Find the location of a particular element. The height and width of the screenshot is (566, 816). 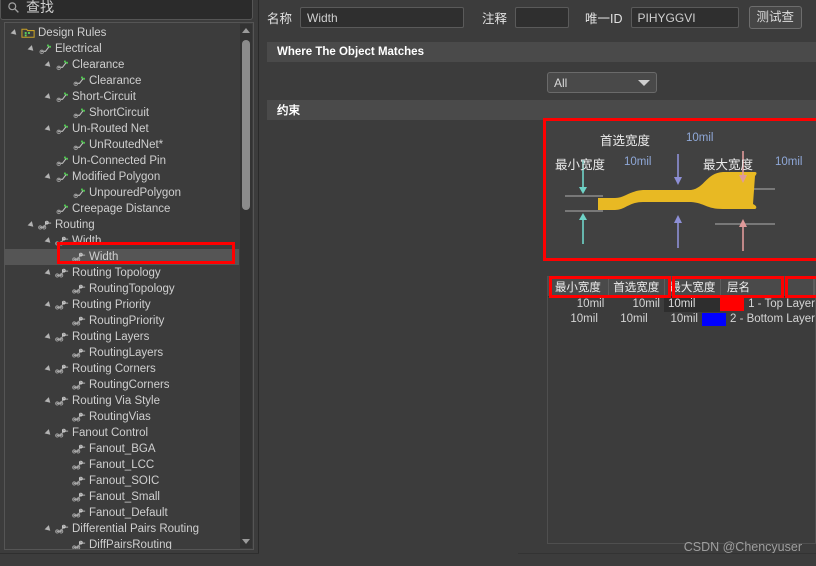

search-input: 查找 is located at coordinates (126, 10).